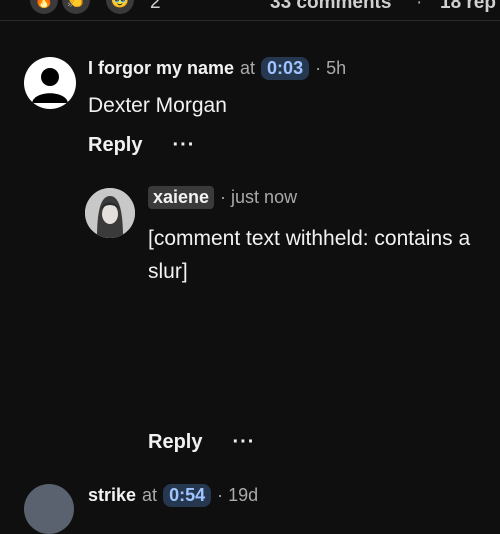  Describe the element at coordinates (181, 197) in the screenshot. I see `author-name: xaiene` at that location.